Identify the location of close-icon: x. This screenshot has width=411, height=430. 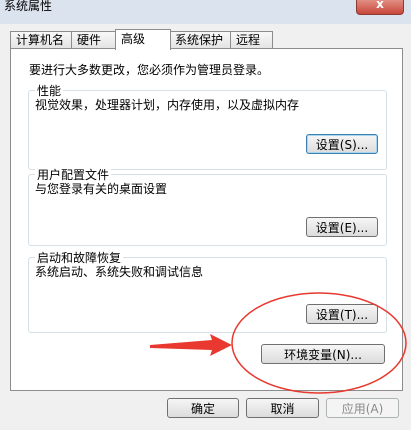
(380, 5).